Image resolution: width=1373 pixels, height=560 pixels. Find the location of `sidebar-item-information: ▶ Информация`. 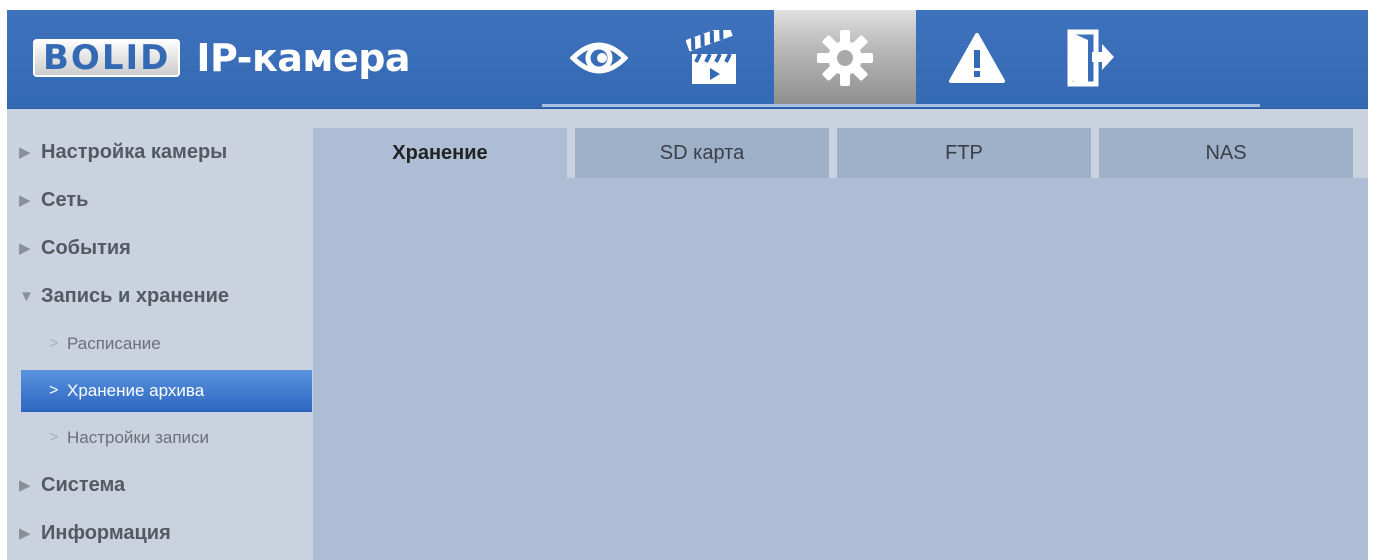

sidebar-item-information: ▶ Информация is located at coordinates (159, 533).